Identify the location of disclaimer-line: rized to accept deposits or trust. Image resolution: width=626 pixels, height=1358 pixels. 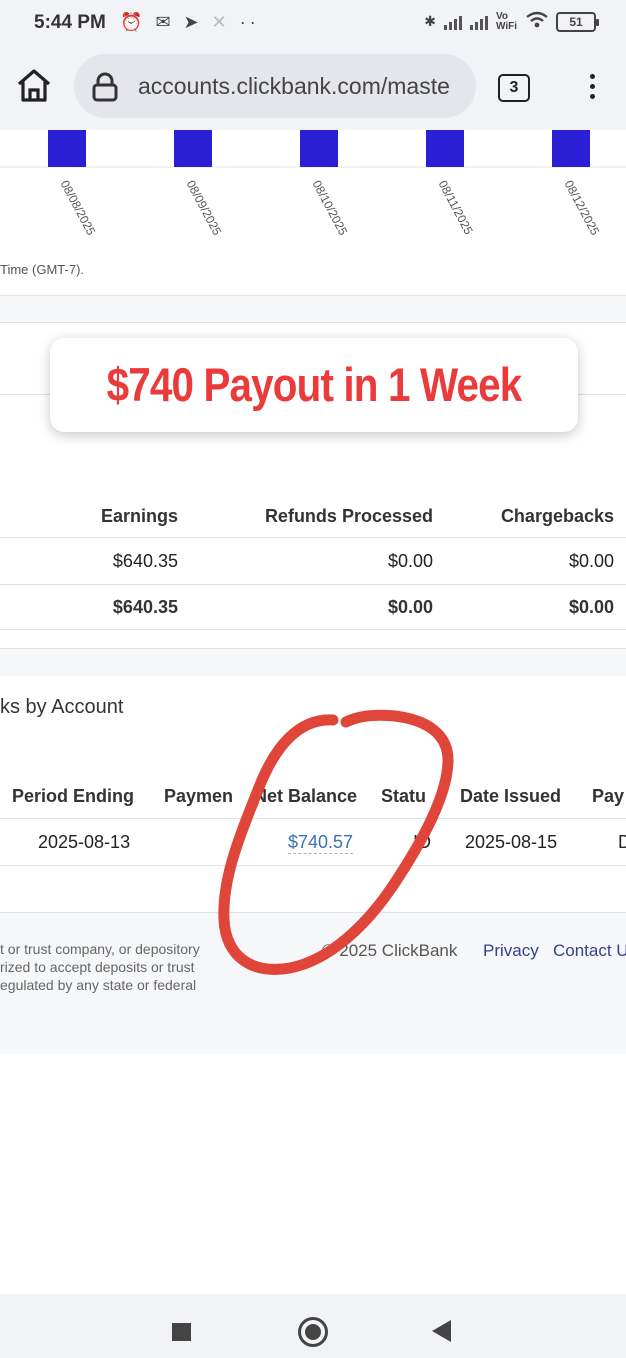
(97, 967).